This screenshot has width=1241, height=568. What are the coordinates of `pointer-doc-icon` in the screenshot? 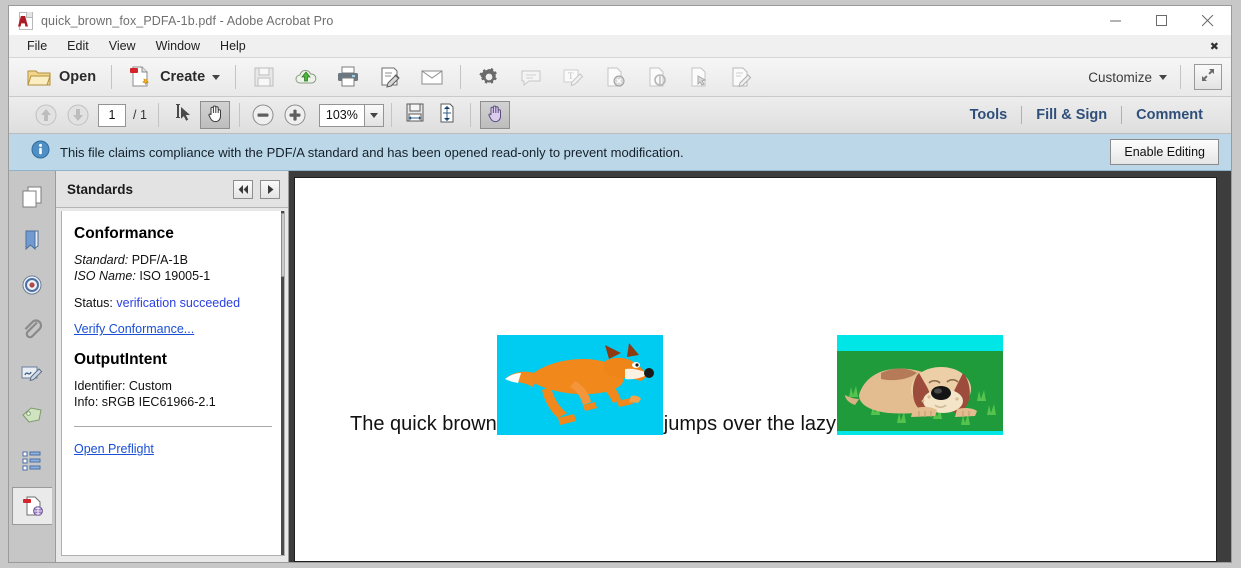 It's located at (699, 77).